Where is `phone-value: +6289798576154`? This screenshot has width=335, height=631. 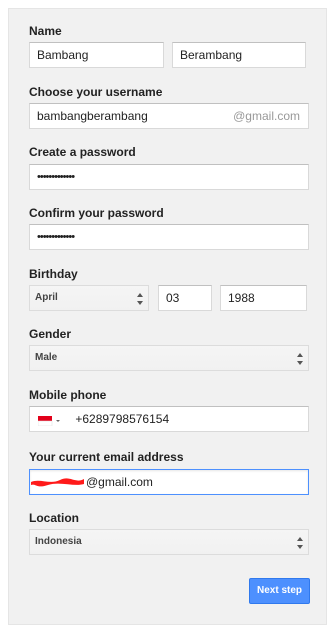
phone-value: +6289798576154 is located at coordinates (122, 419).